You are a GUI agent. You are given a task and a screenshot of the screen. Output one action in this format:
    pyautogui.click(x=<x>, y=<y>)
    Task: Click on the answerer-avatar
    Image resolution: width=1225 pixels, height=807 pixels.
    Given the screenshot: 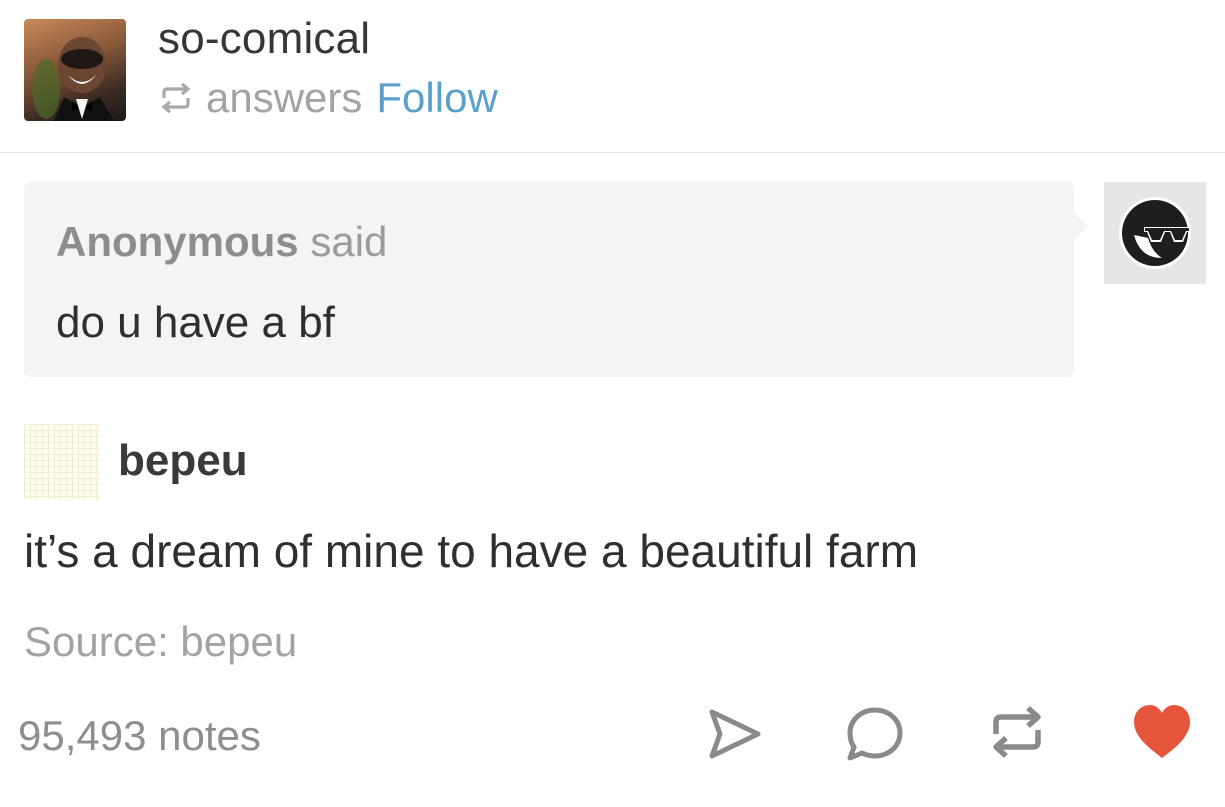 What is the action you would take?
    pyautogui.click(x=62, y=462)
    